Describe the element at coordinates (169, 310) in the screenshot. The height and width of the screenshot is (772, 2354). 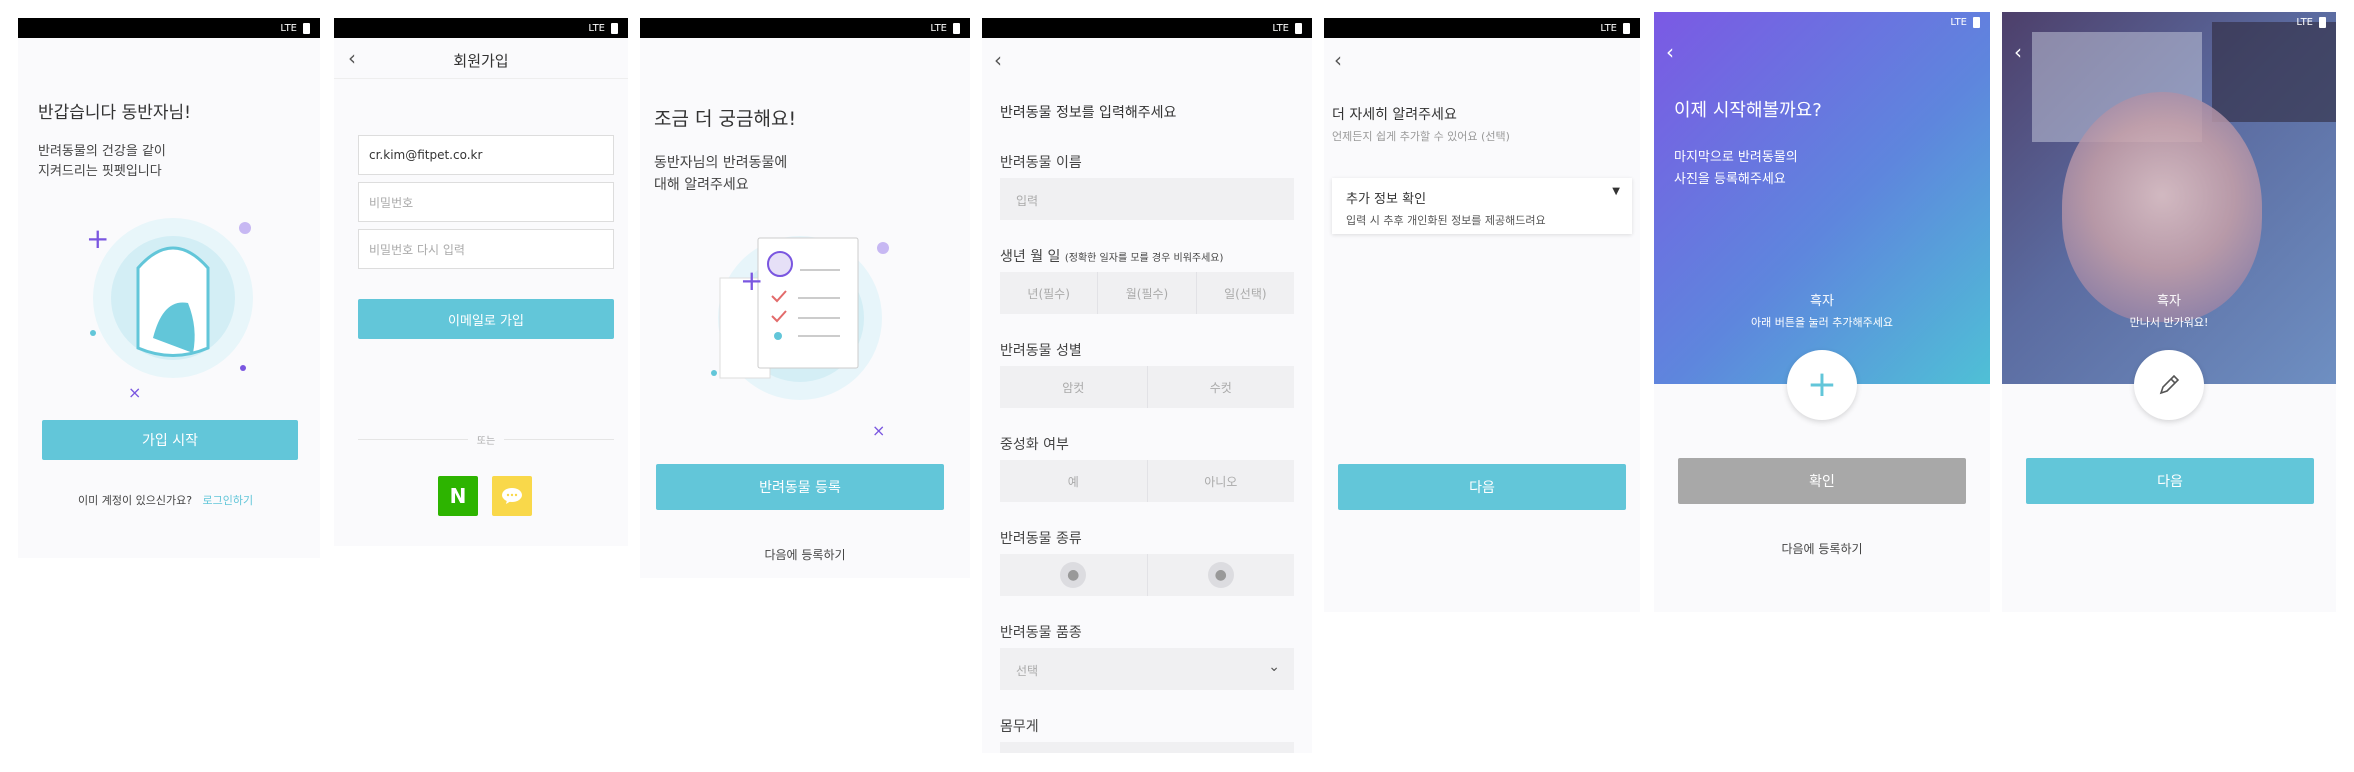
I see `pet-illustration: + ×` at that location.